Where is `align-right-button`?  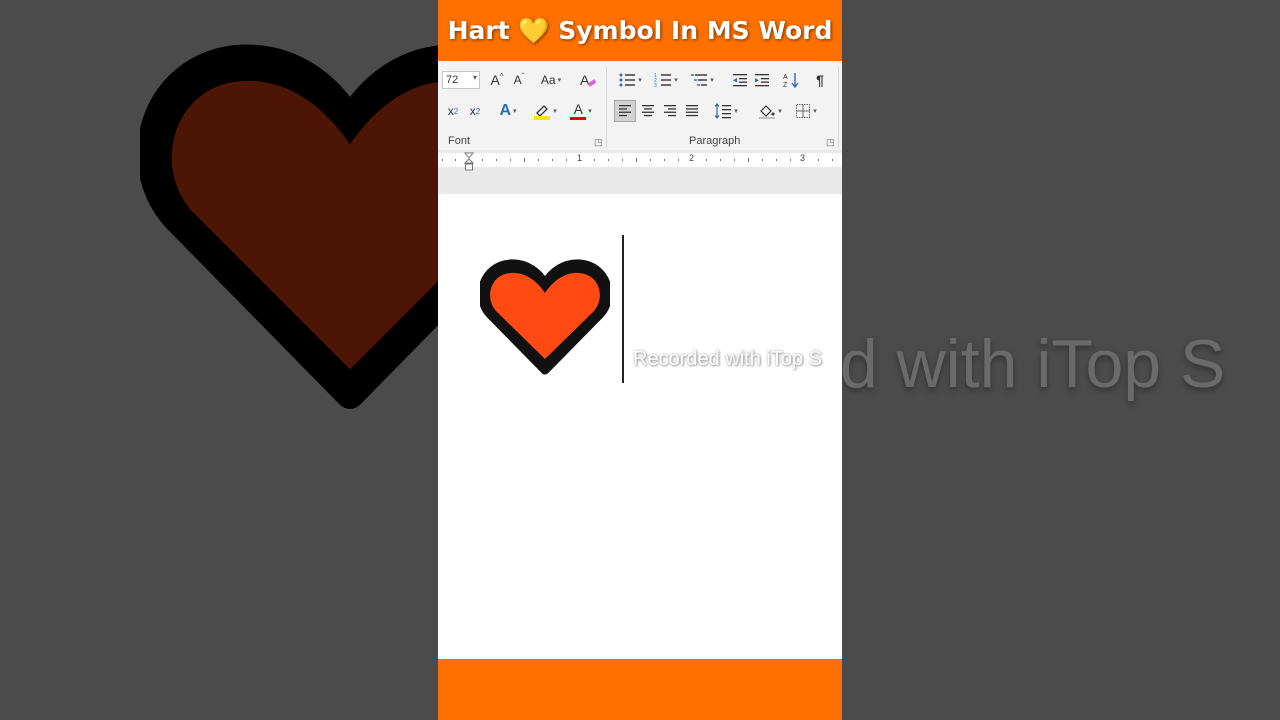 align-right-button is located at coordinates (670, 111).